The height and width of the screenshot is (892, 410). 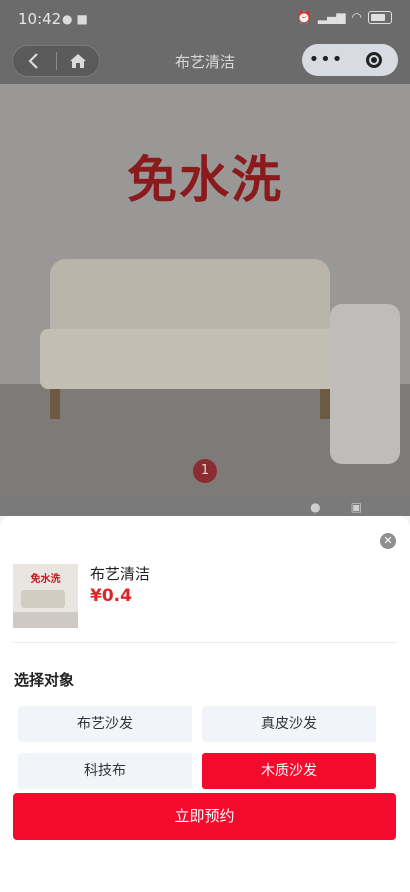 I want to click on book-now-button: 立即预约, so click(x=204, y=816).